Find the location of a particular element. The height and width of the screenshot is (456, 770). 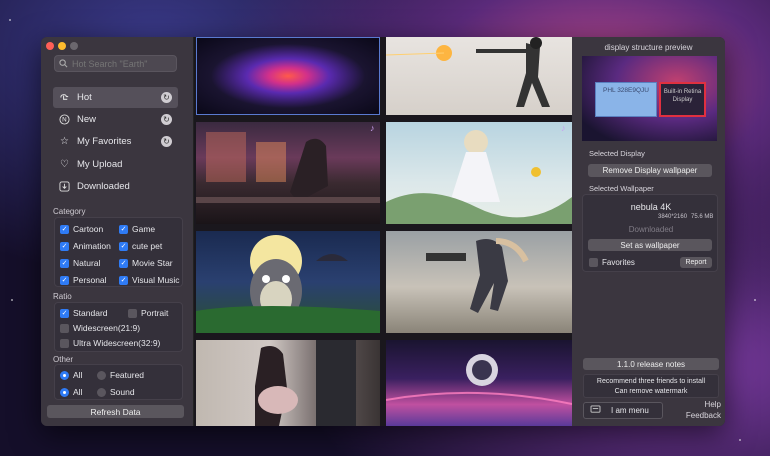

wallpaper-totoro is located at coordinates (288, 282).